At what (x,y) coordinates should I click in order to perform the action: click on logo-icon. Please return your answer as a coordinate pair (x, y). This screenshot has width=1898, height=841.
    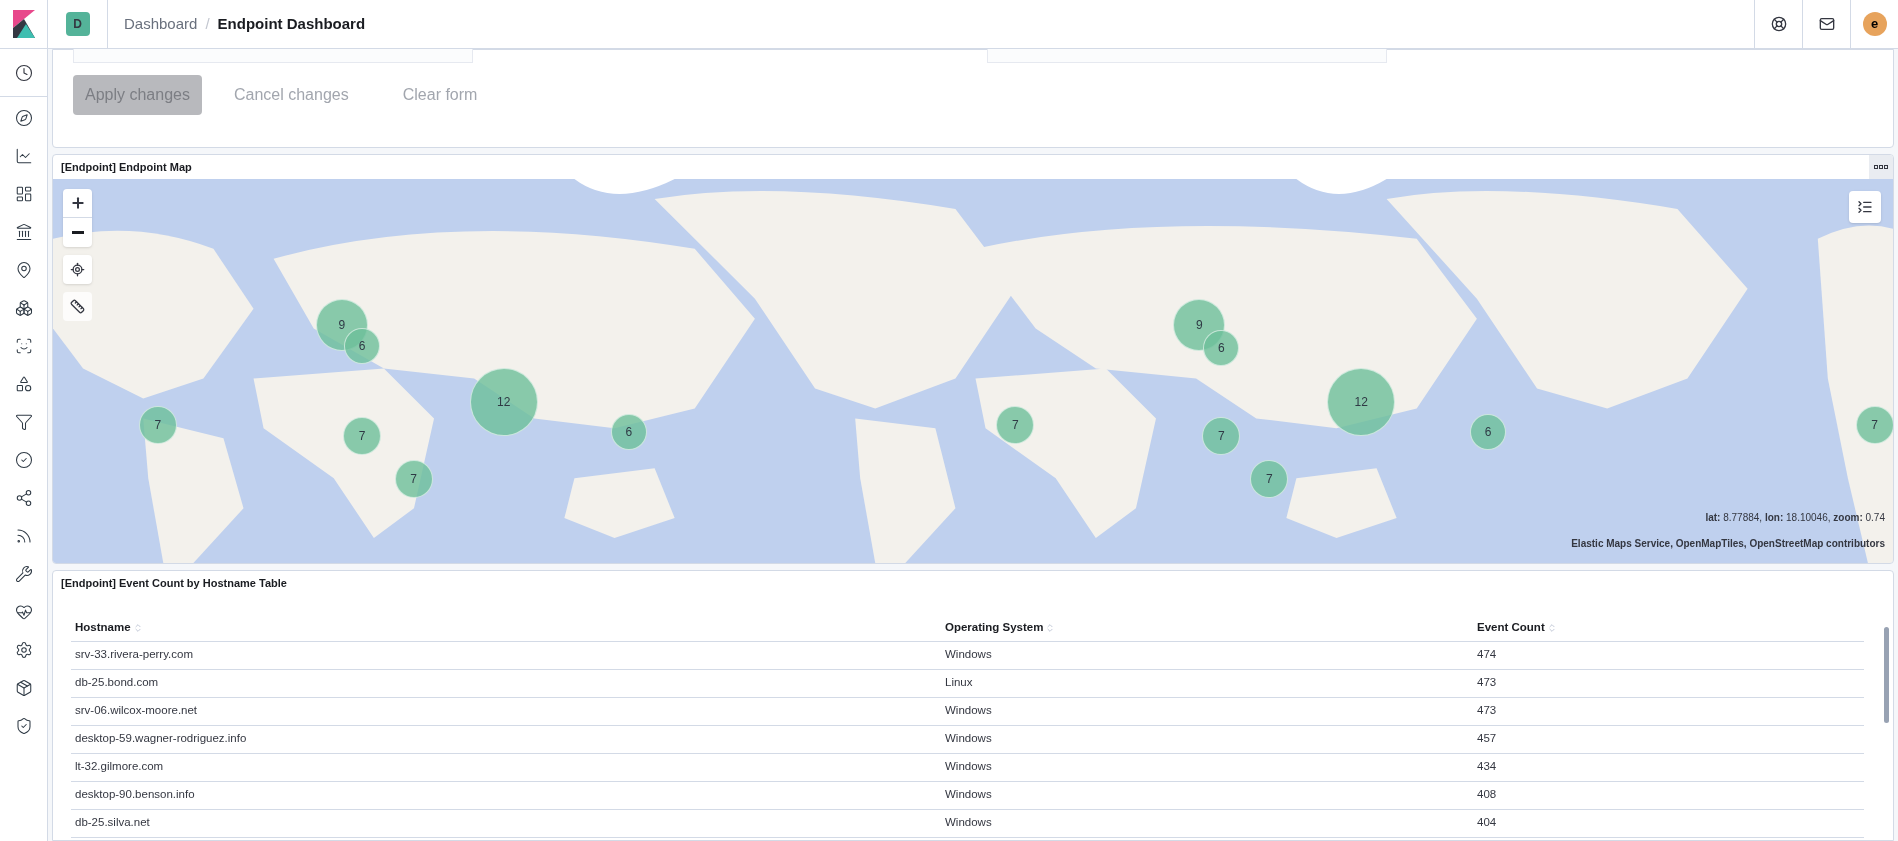
    Looking at the image, I should click on (23, 24).